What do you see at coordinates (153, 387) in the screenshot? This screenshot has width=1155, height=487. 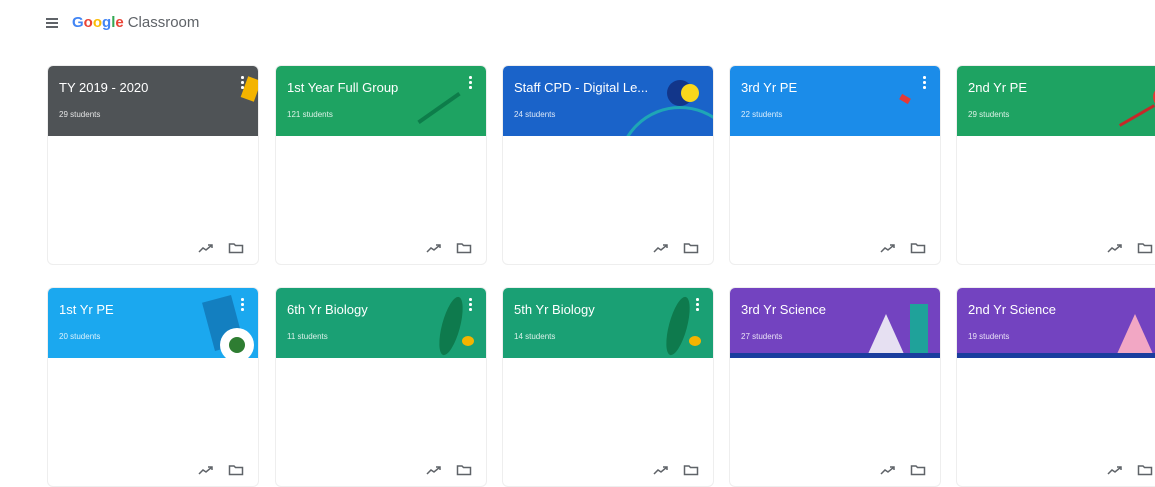 I see `class-card: 1st Yr PE 20 students` at bounding box center [153, 387].